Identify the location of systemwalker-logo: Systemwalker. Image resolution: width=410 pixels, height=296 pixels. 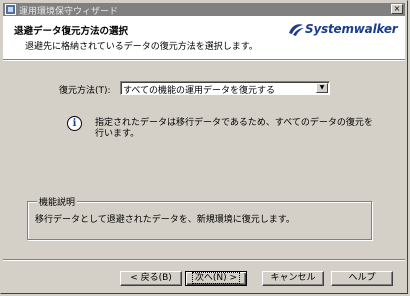
(342, 30).